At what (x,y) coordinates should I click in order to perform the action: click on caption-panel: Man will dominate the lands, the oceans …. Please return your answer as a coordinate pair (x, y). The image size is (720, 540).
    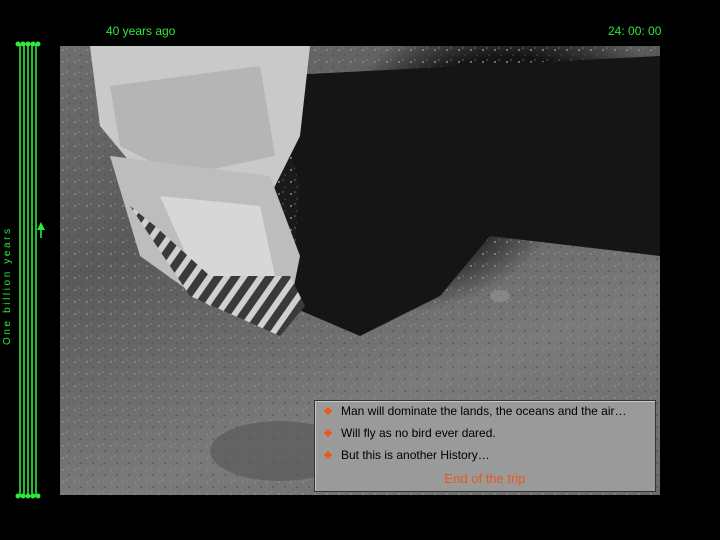
    Looking at the image, I should click on (485, 446).